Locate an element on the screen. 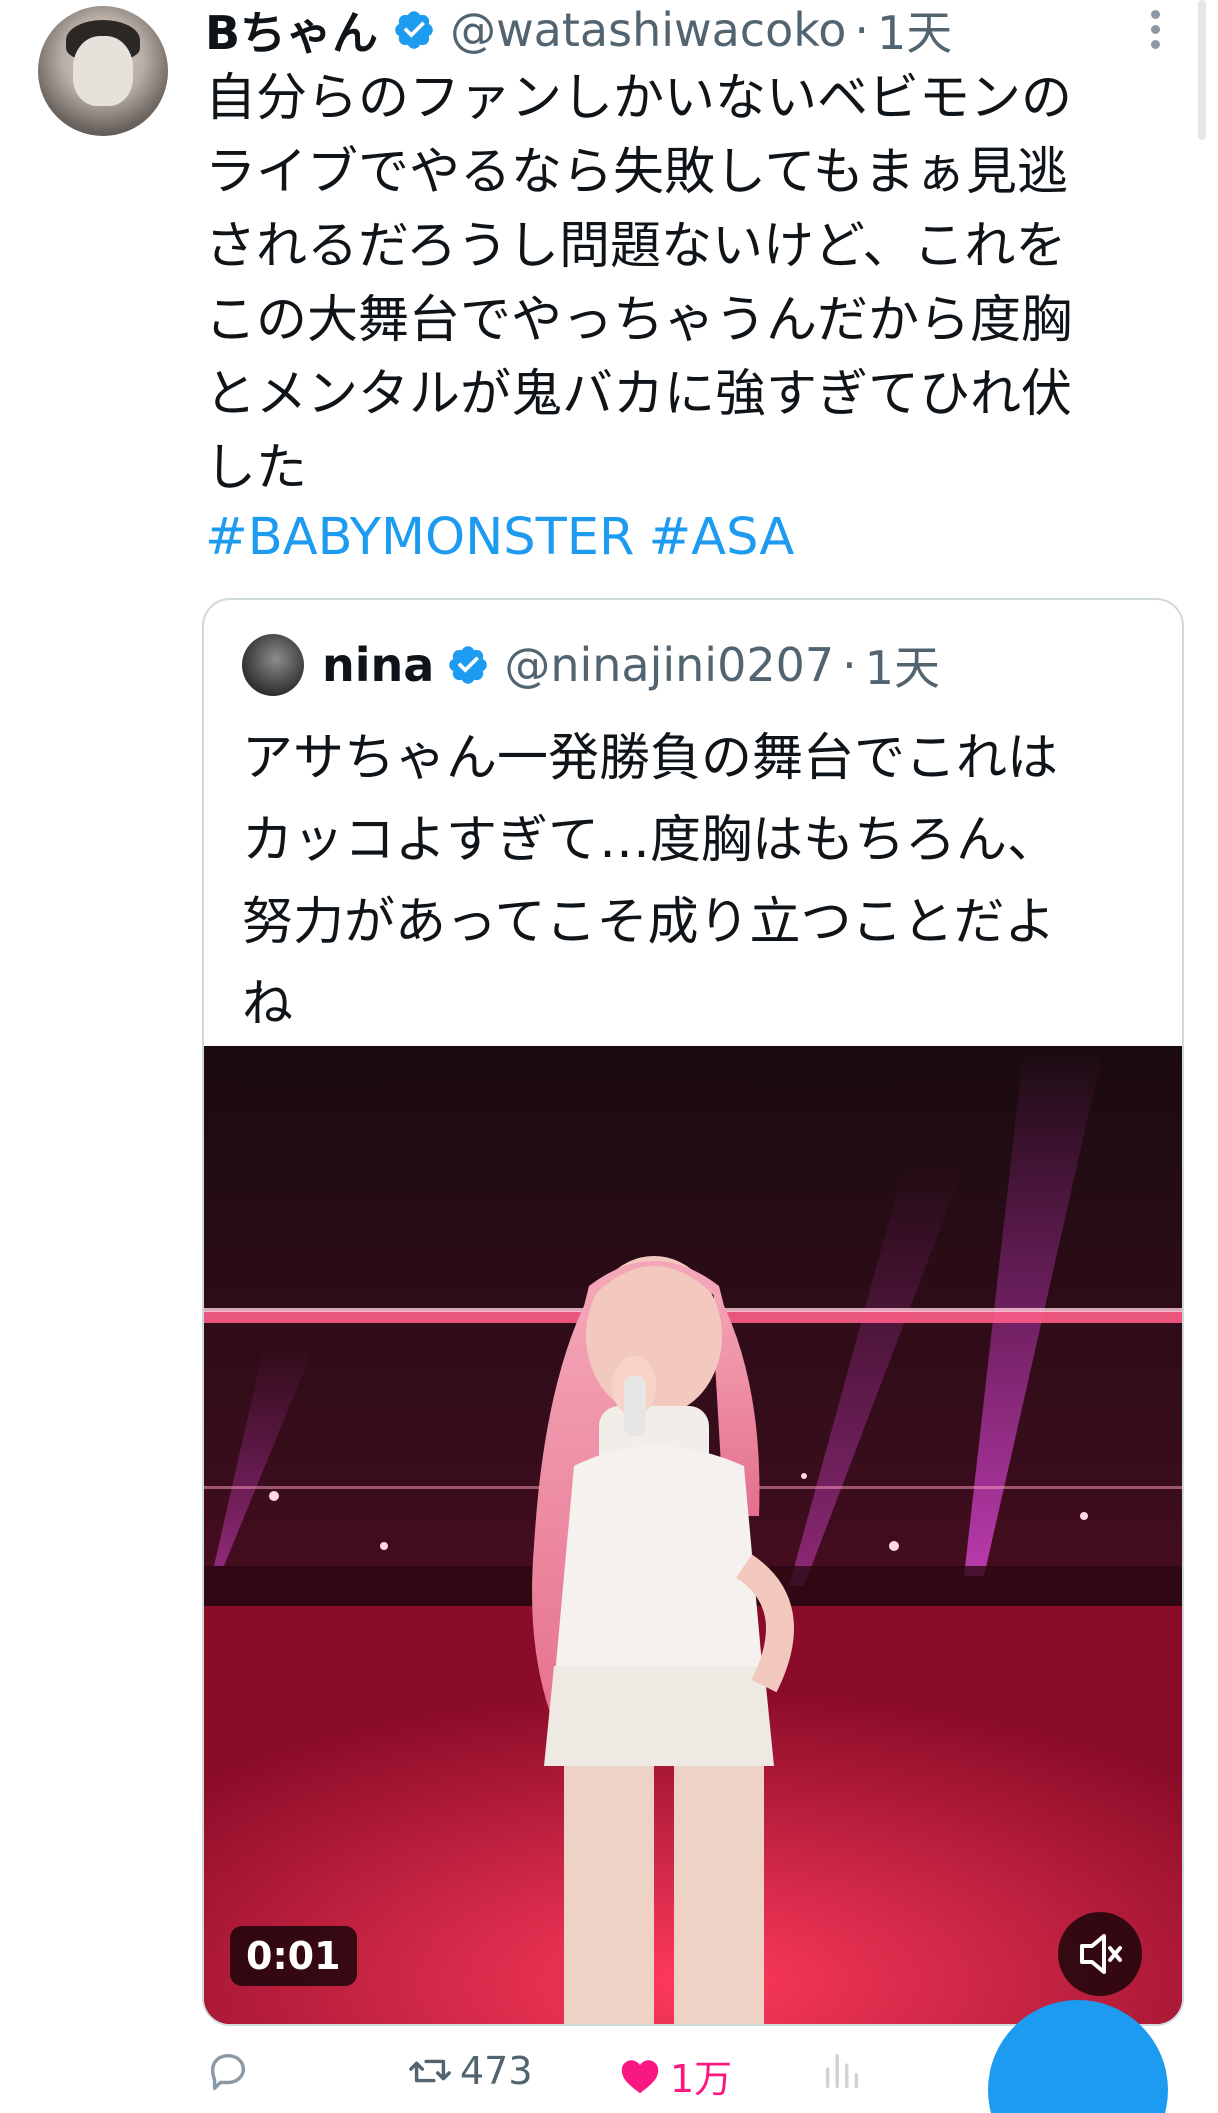 The image size is (1218, 2113). video-timestamp: 0:01 is located at coordinates (293, 1956).